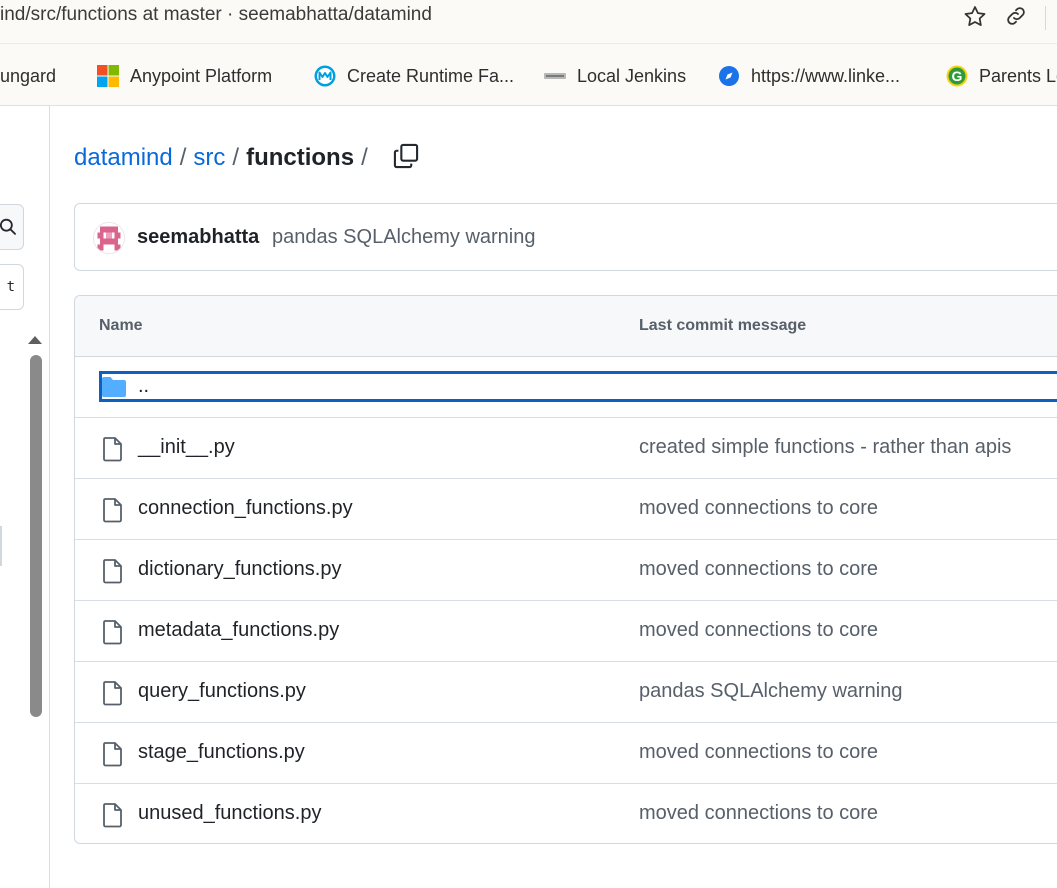  I want to click on file-tree-sidebar: t, so click(25, 497).